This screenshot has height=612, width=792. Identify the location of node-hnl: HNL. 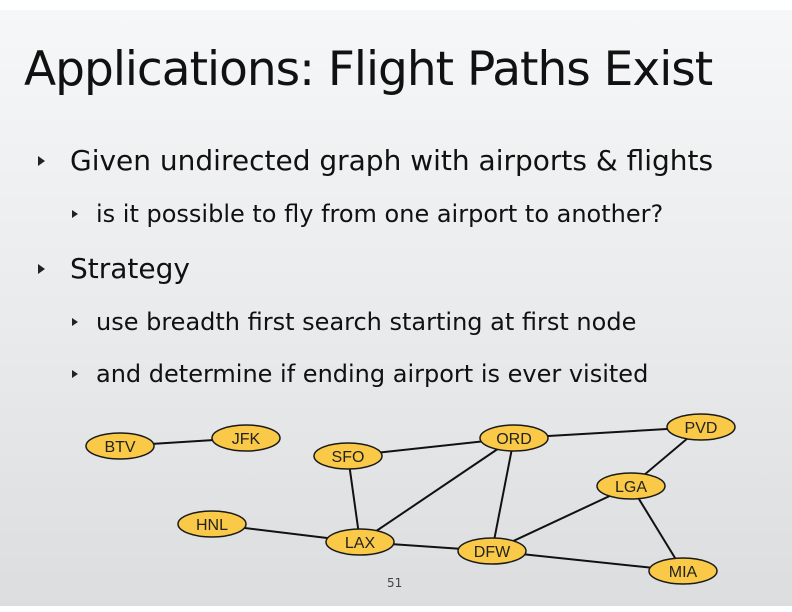
(212, 524).